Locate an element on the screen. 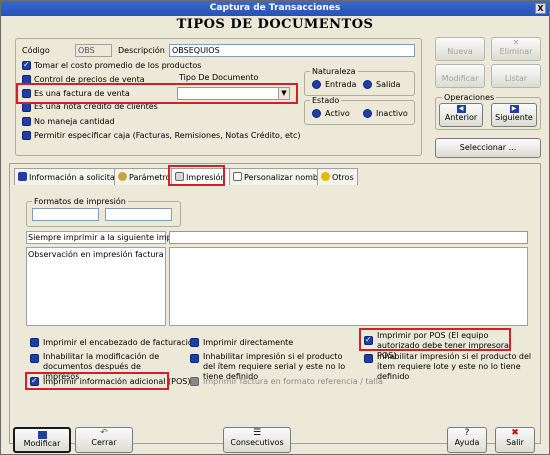 This screenshot has height=455, width=550. coin-icon is located at coordinates (325, 176).